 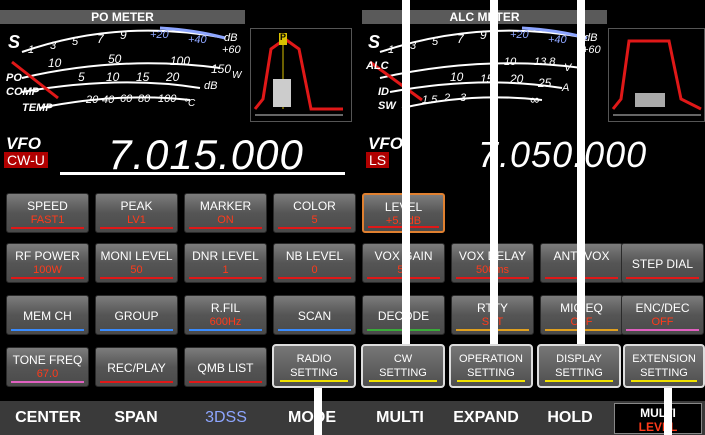 I want to click on tone-freq-value: 67.0, so click(x=47, y=374).